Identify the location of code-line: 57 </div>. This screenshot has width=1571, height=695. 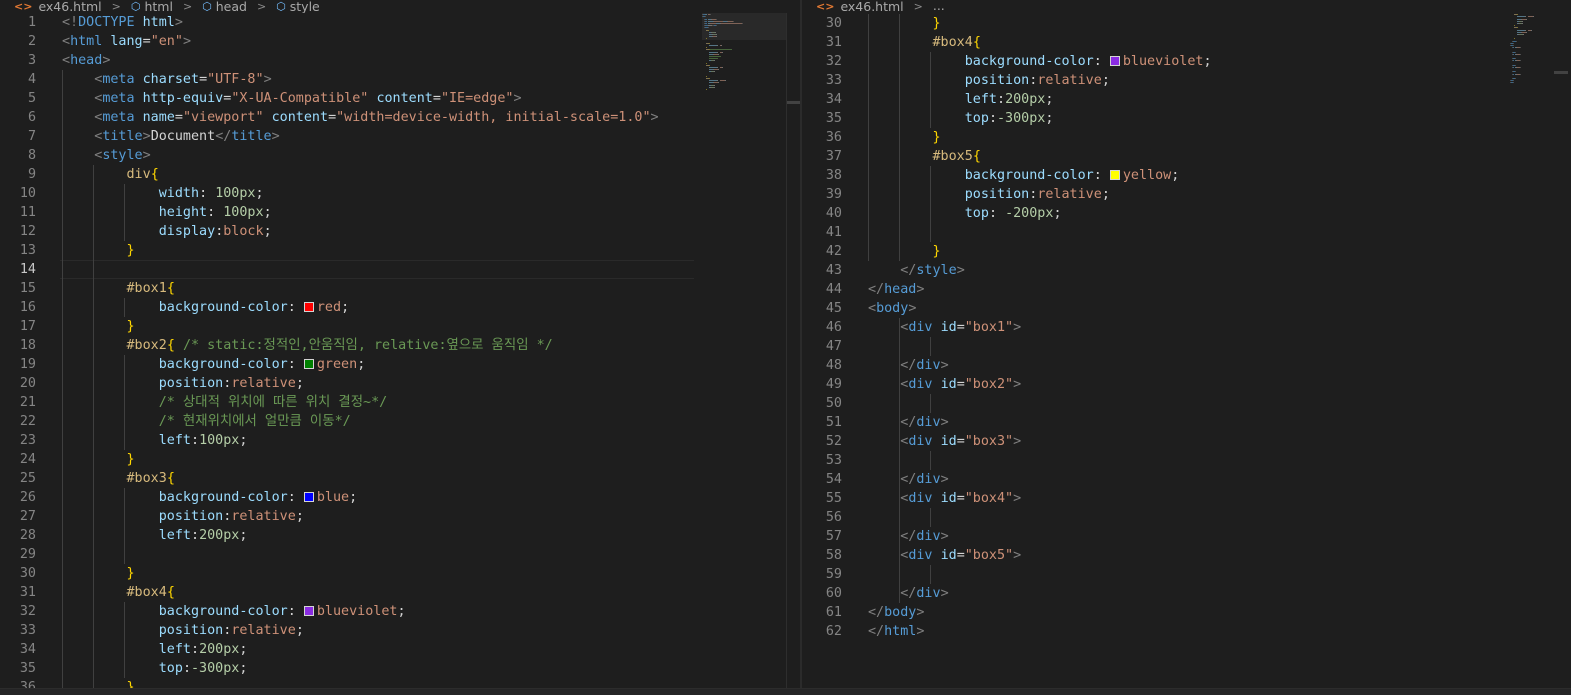
(1186, 536).